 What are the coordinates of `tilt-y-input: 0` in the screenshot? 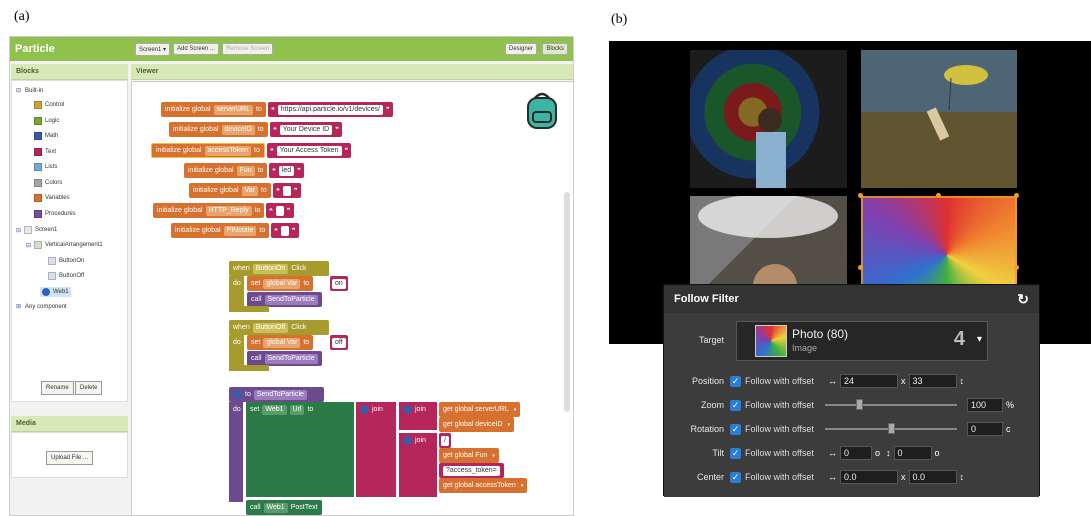 It's located at (912, 453).